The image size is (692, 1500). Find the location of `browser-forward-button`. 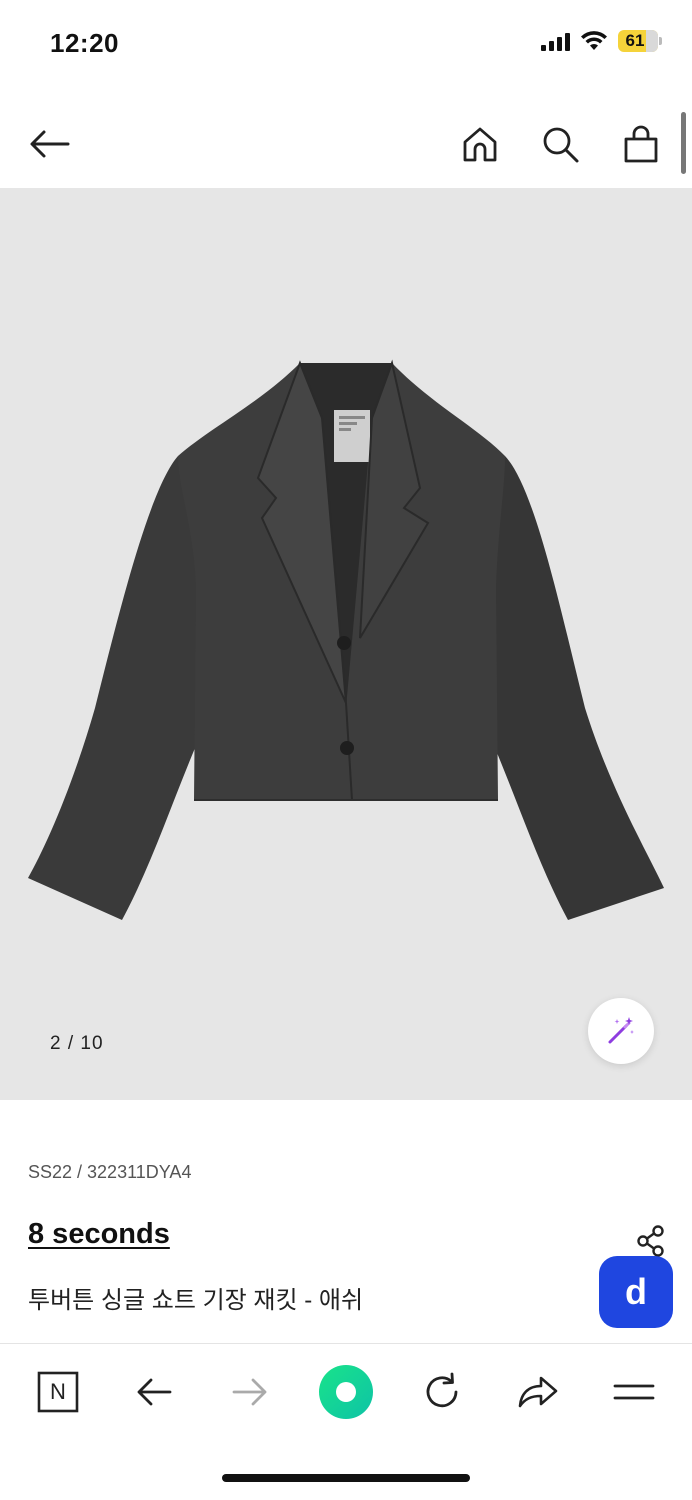

browser-forward-button is located at coordinates (250, 1392).